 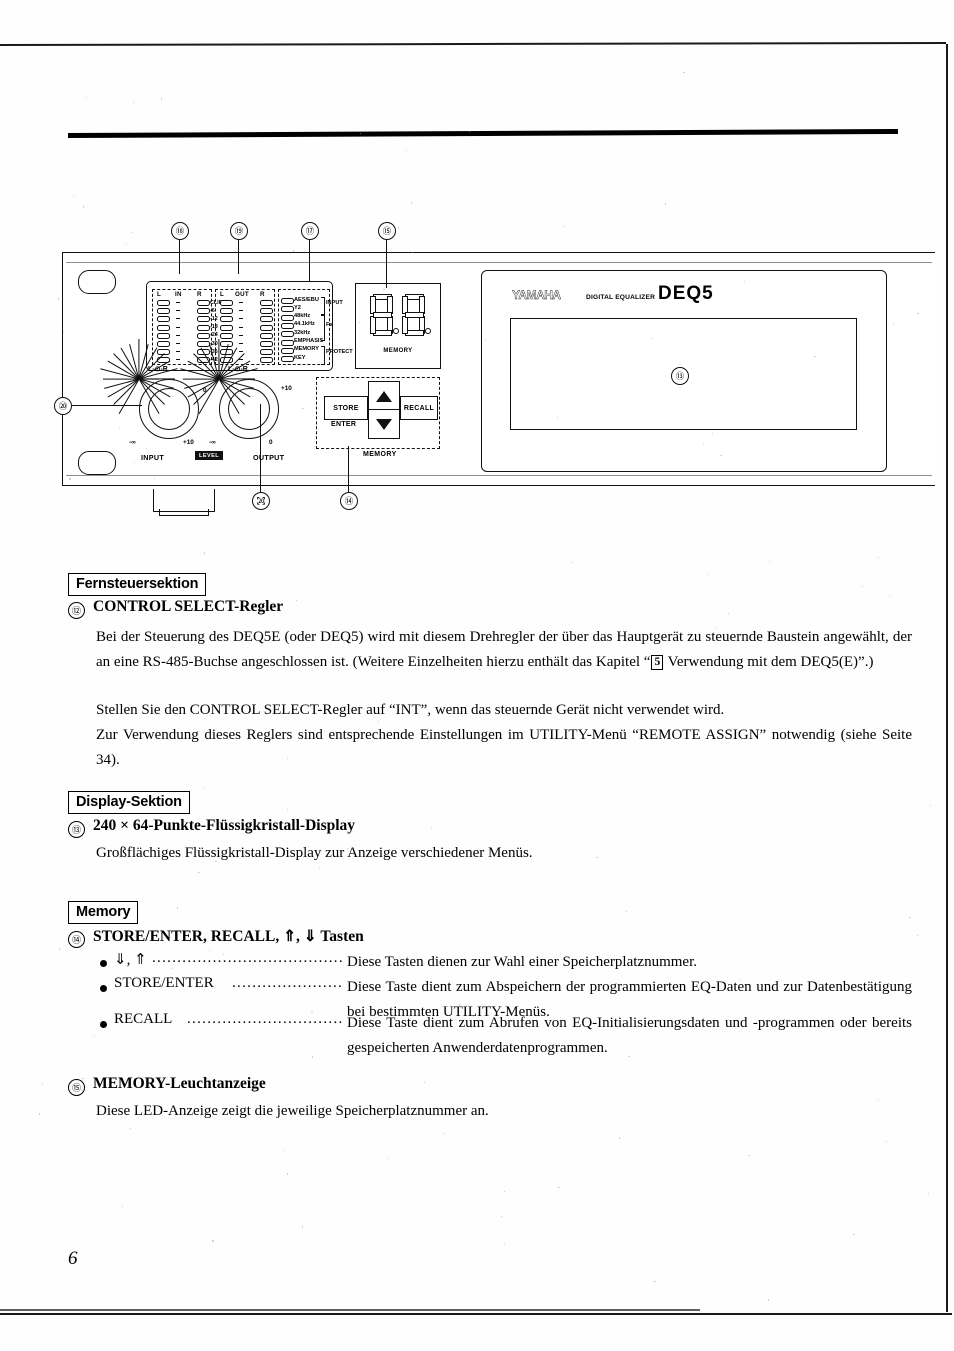 I want to click on in-meter-label-l: L, so click(x=159, y=294).